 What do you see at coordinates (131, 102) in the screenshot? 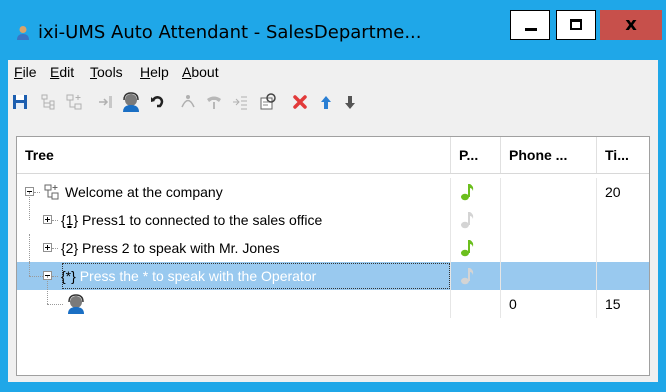
I see `operator-icon` at bounding box center [131, 102].